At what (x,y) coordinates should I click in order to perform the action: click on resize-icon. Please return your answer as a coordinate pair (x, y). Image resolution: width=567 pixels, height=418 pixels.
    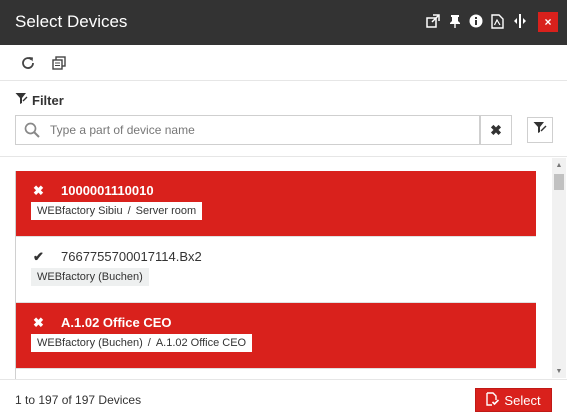
    Looking at the image, I should click on (520, 21).